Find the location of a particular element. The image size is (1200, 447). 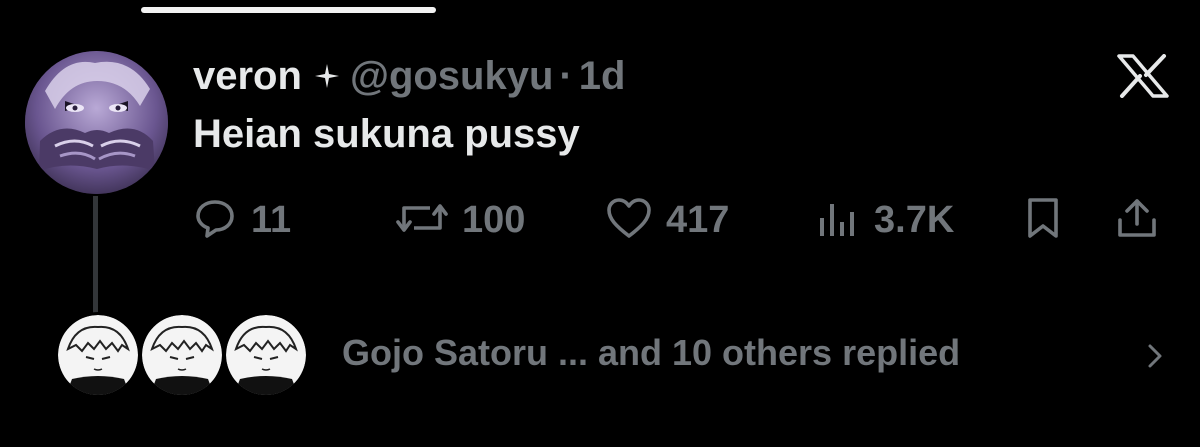

replies-summary-text: Gojo Satoru ... and 10 others replied is located at coordinates (651, 352).